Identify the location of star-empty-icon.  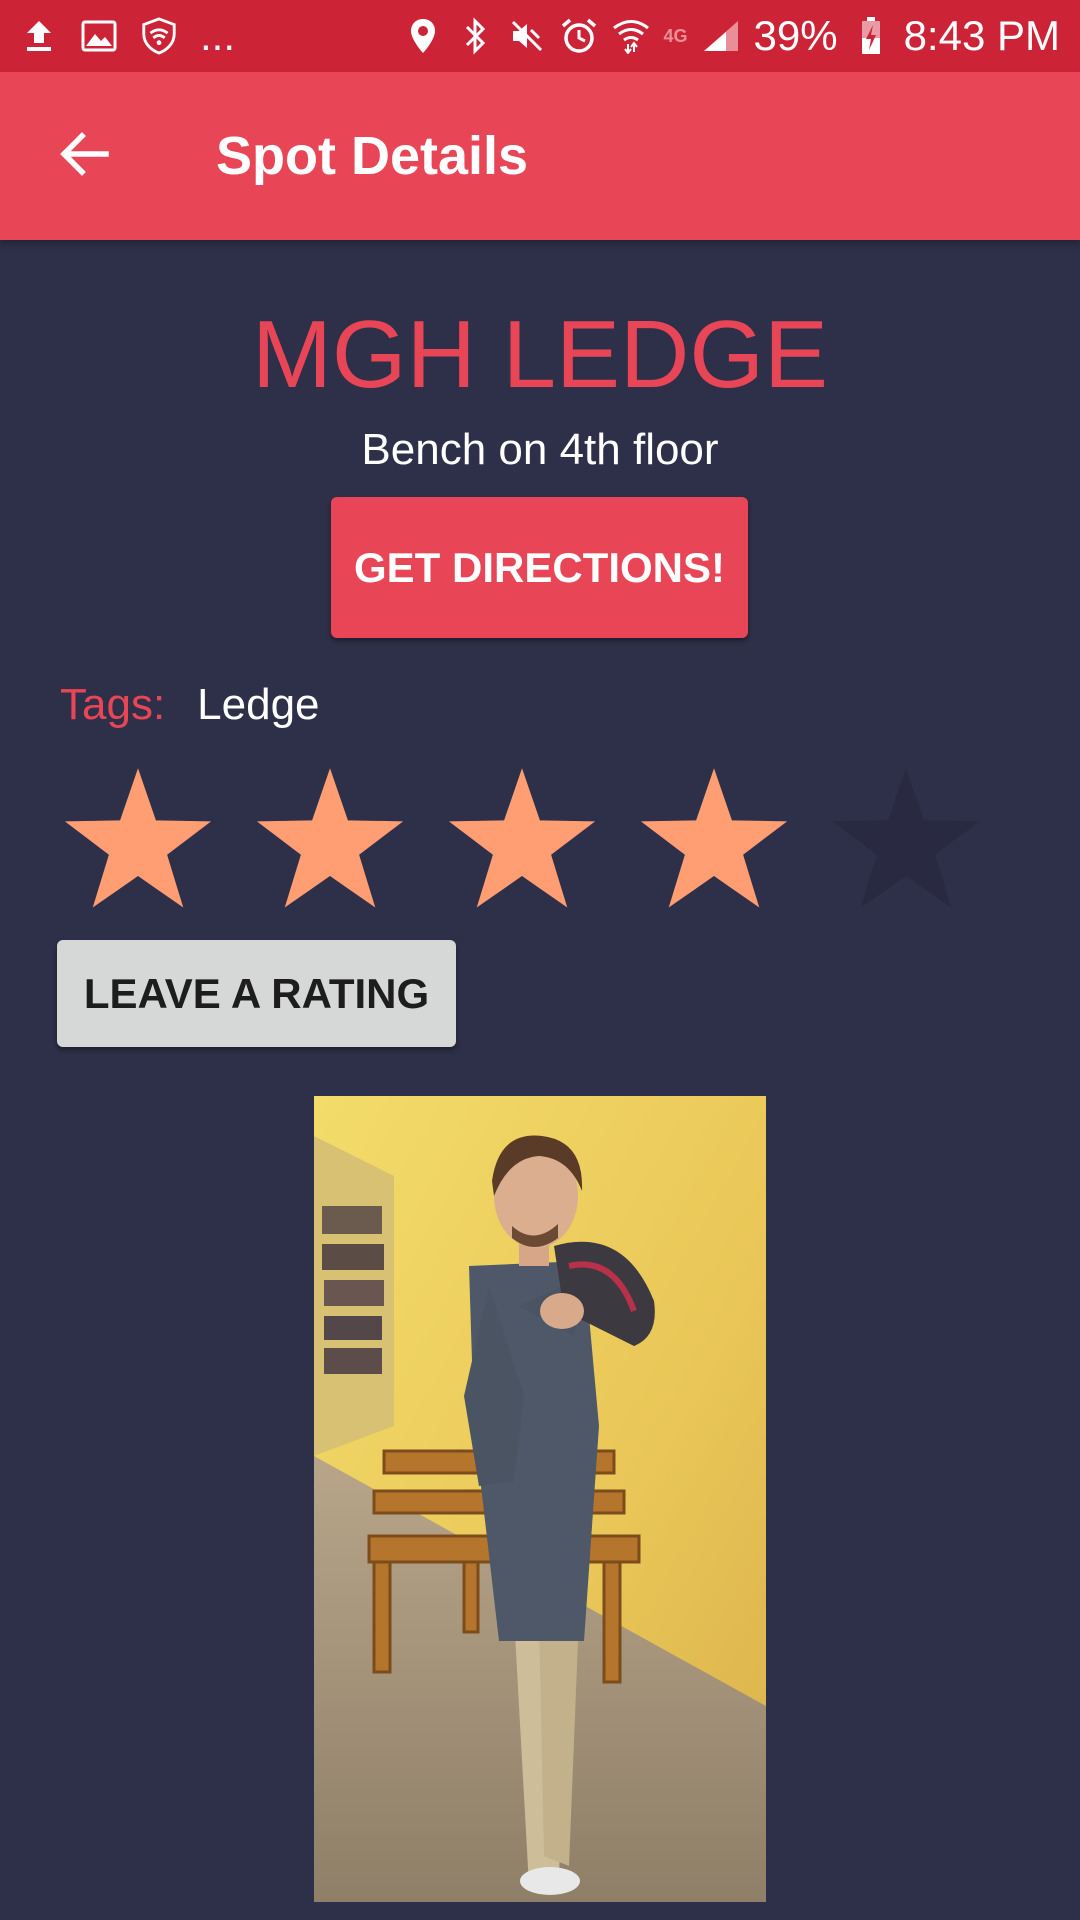
(906, 845).